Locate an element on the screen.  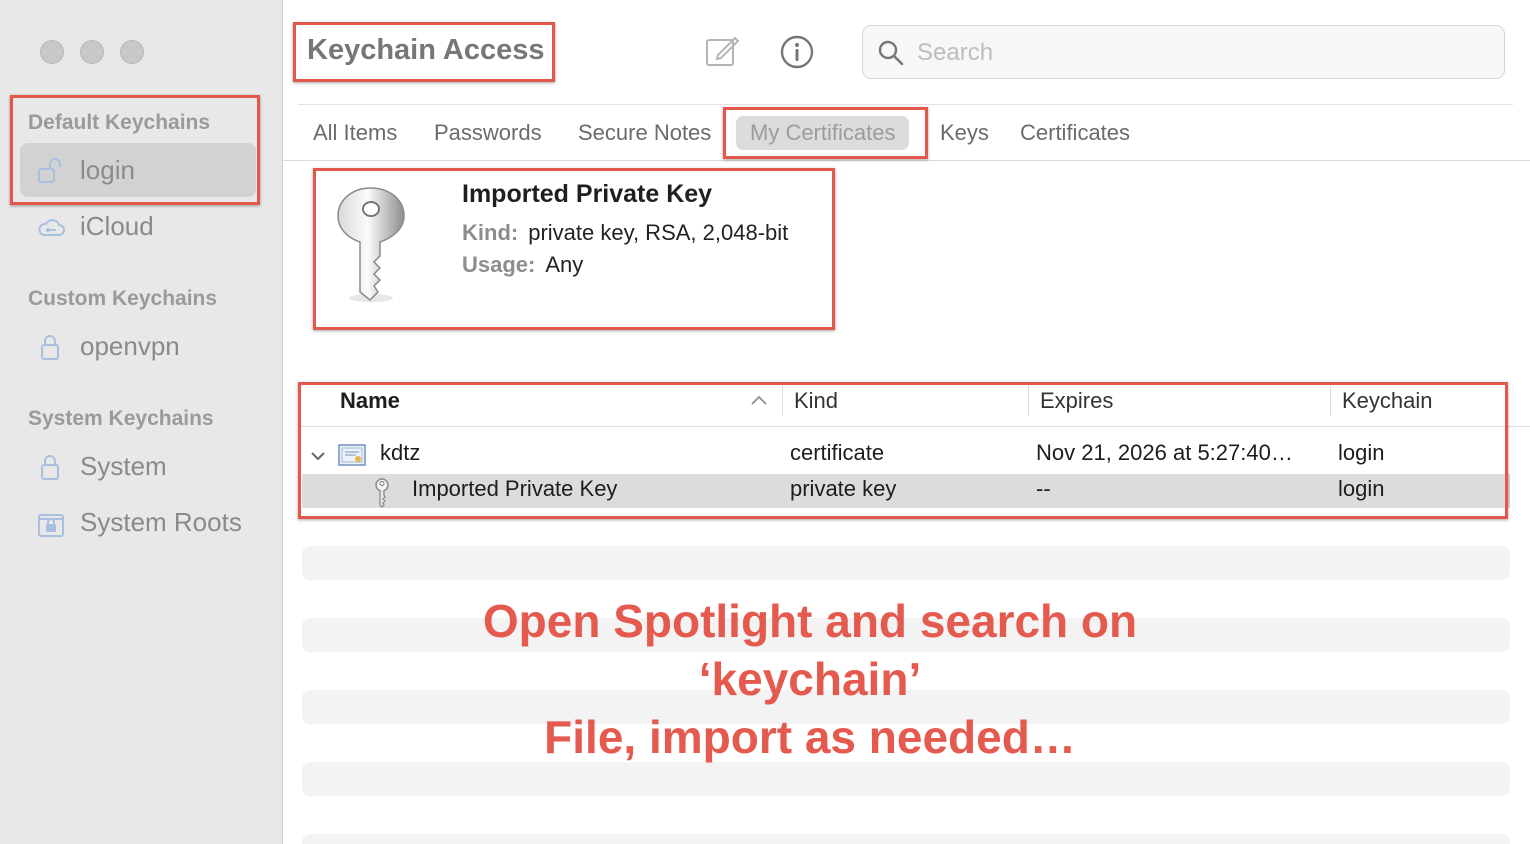
tabs-divider is located at coordinates (906, 160).